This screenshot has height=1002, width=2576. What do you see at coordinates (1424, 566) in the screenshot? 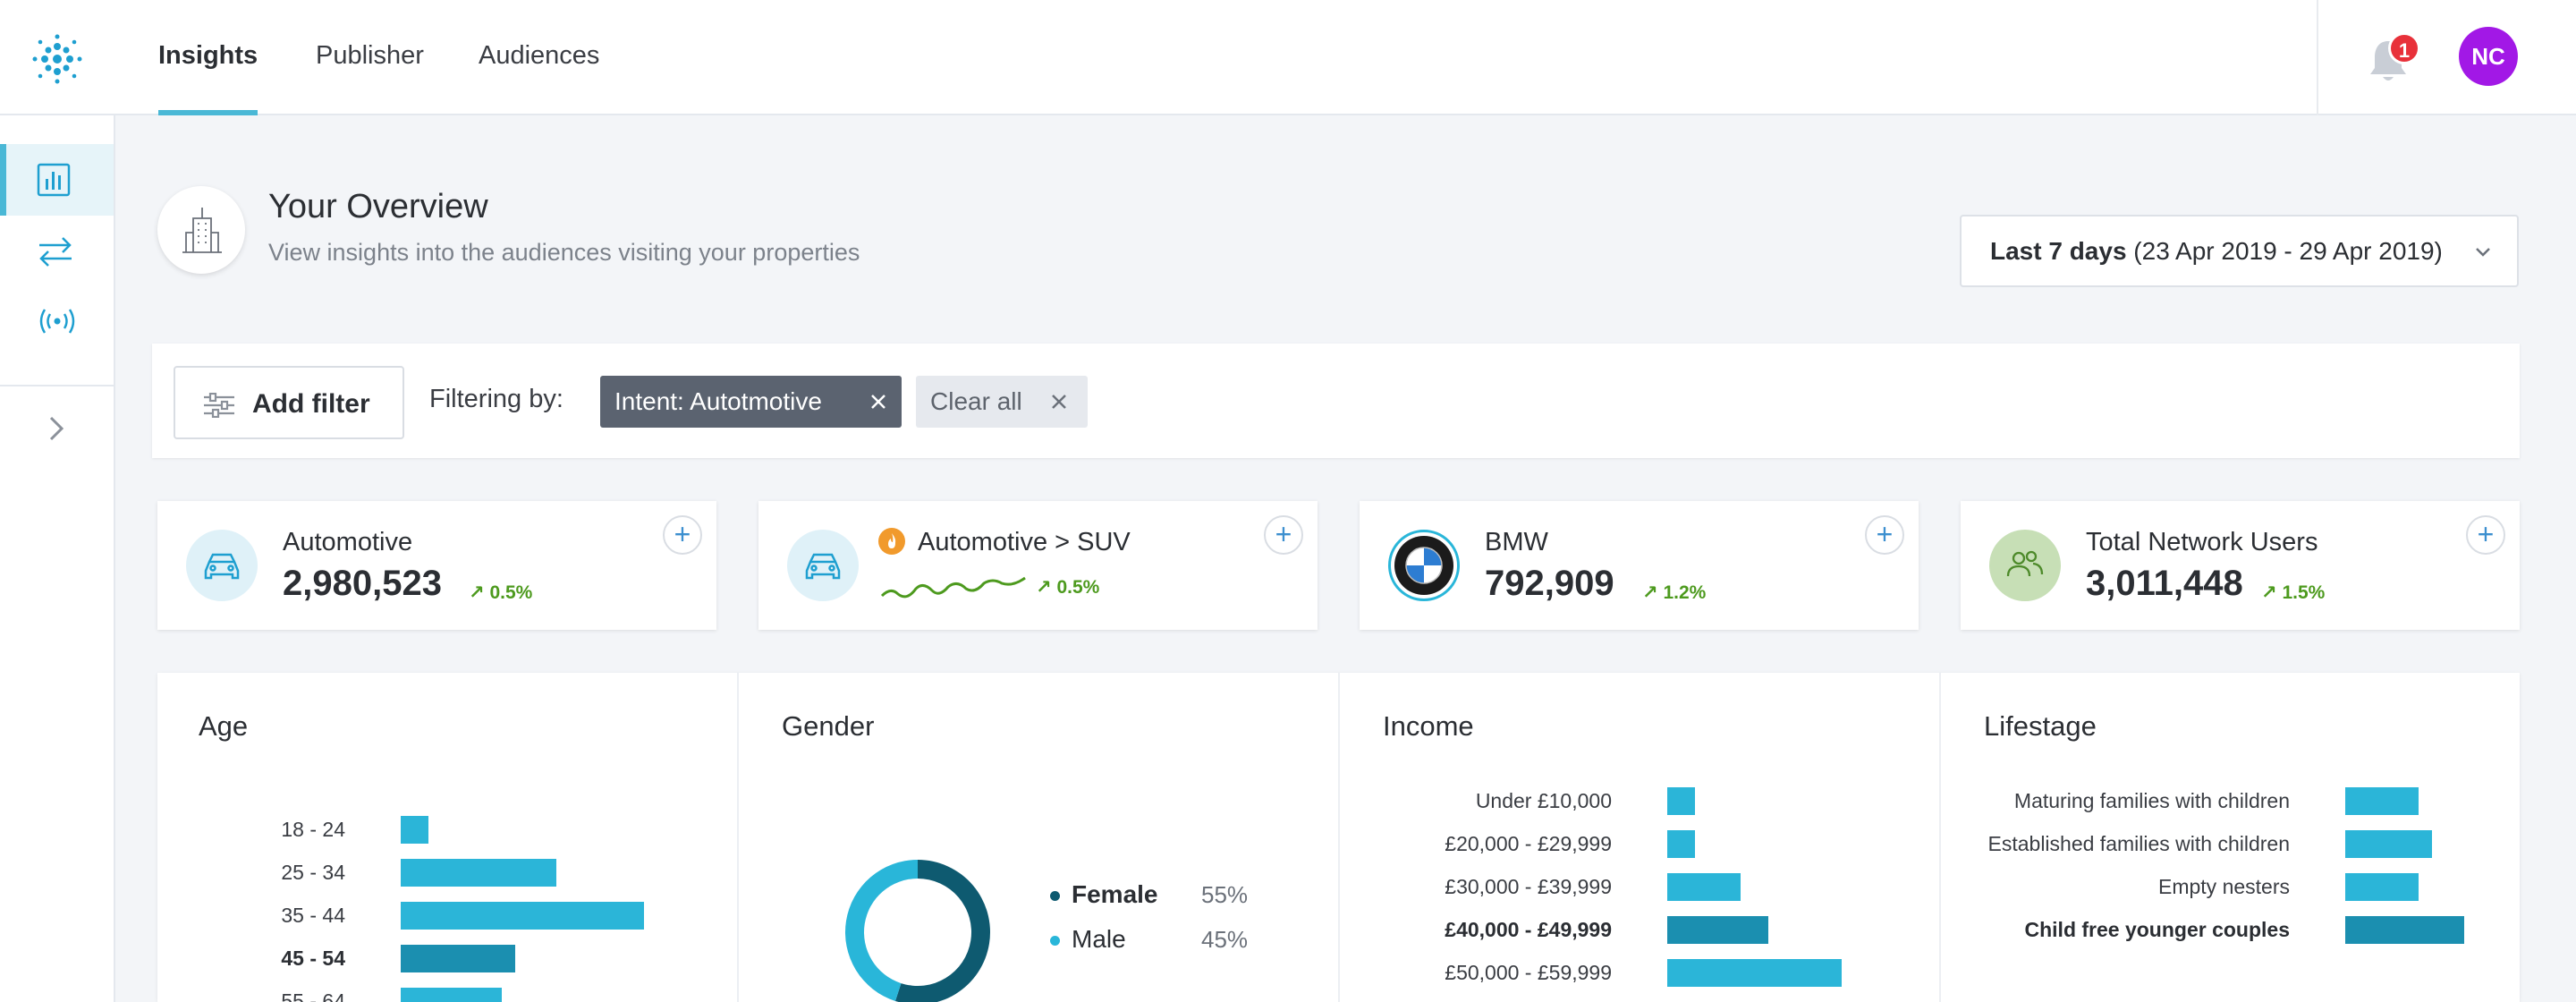
I see `bmw-logo-icon` at bounding box center [1424, 566].